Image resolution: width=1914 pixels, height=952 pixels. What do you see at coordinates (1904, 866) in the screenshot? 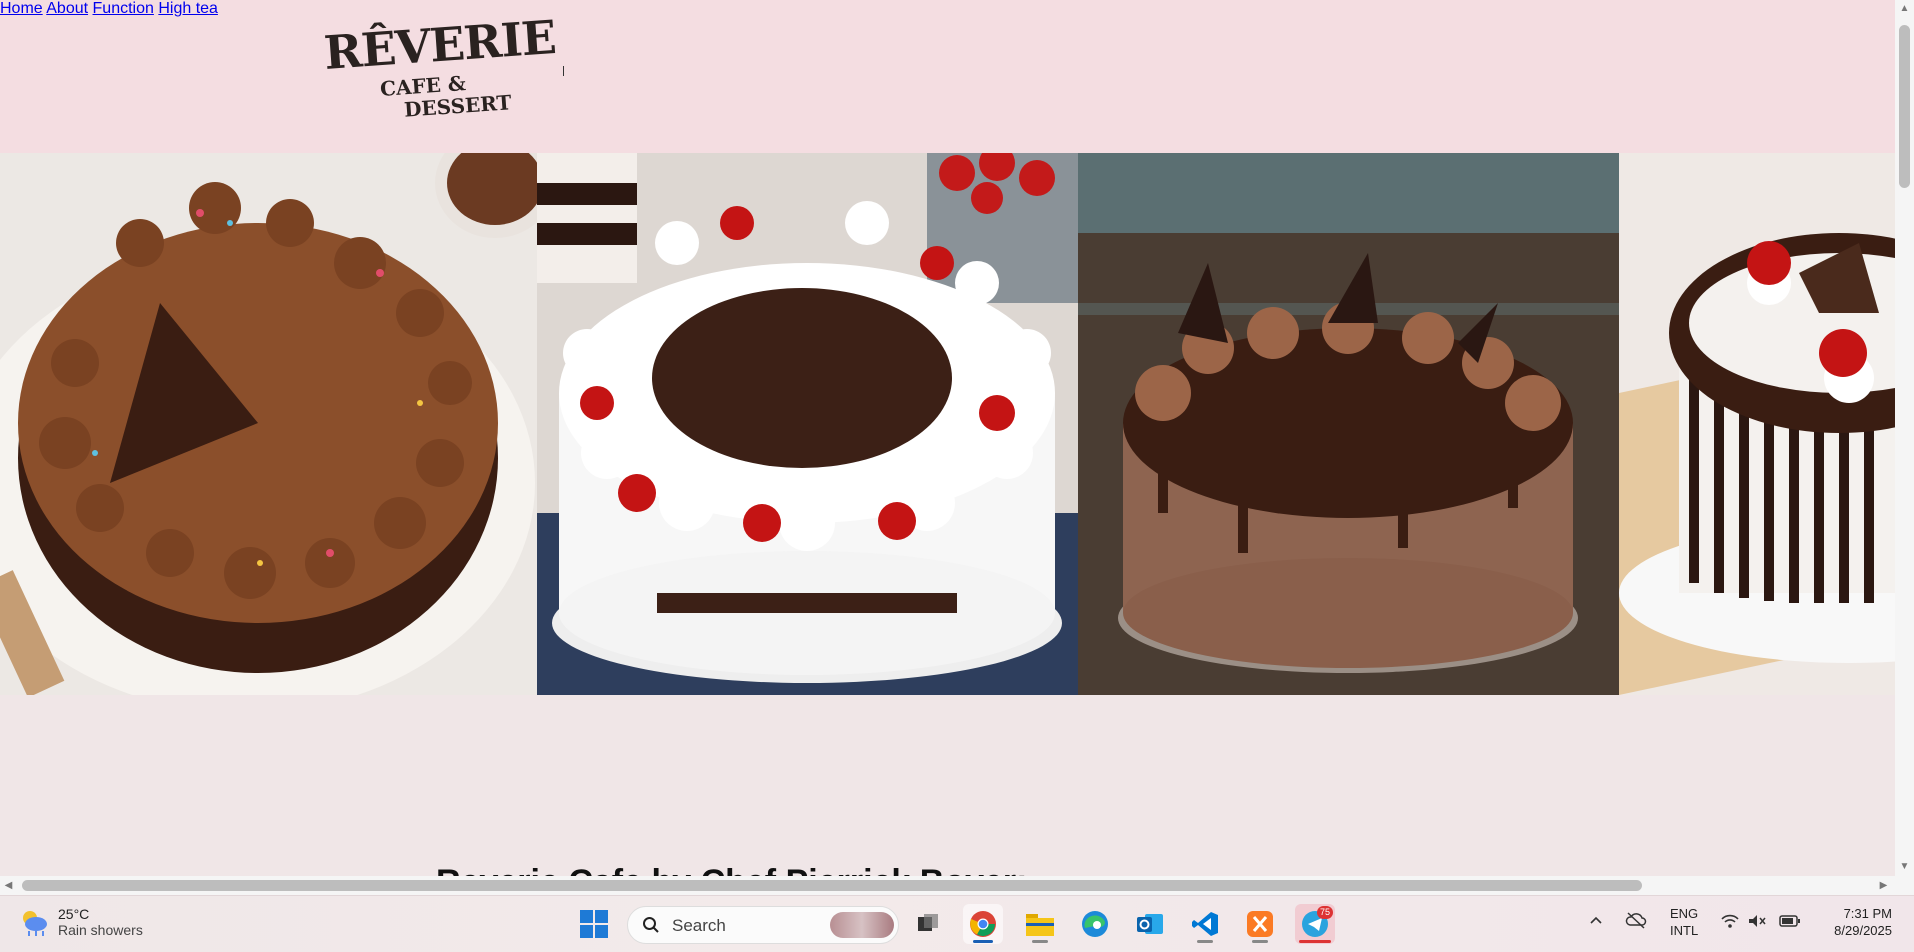
I see `scroll-down-icon: ▼` at bounding box center [1904, 866].